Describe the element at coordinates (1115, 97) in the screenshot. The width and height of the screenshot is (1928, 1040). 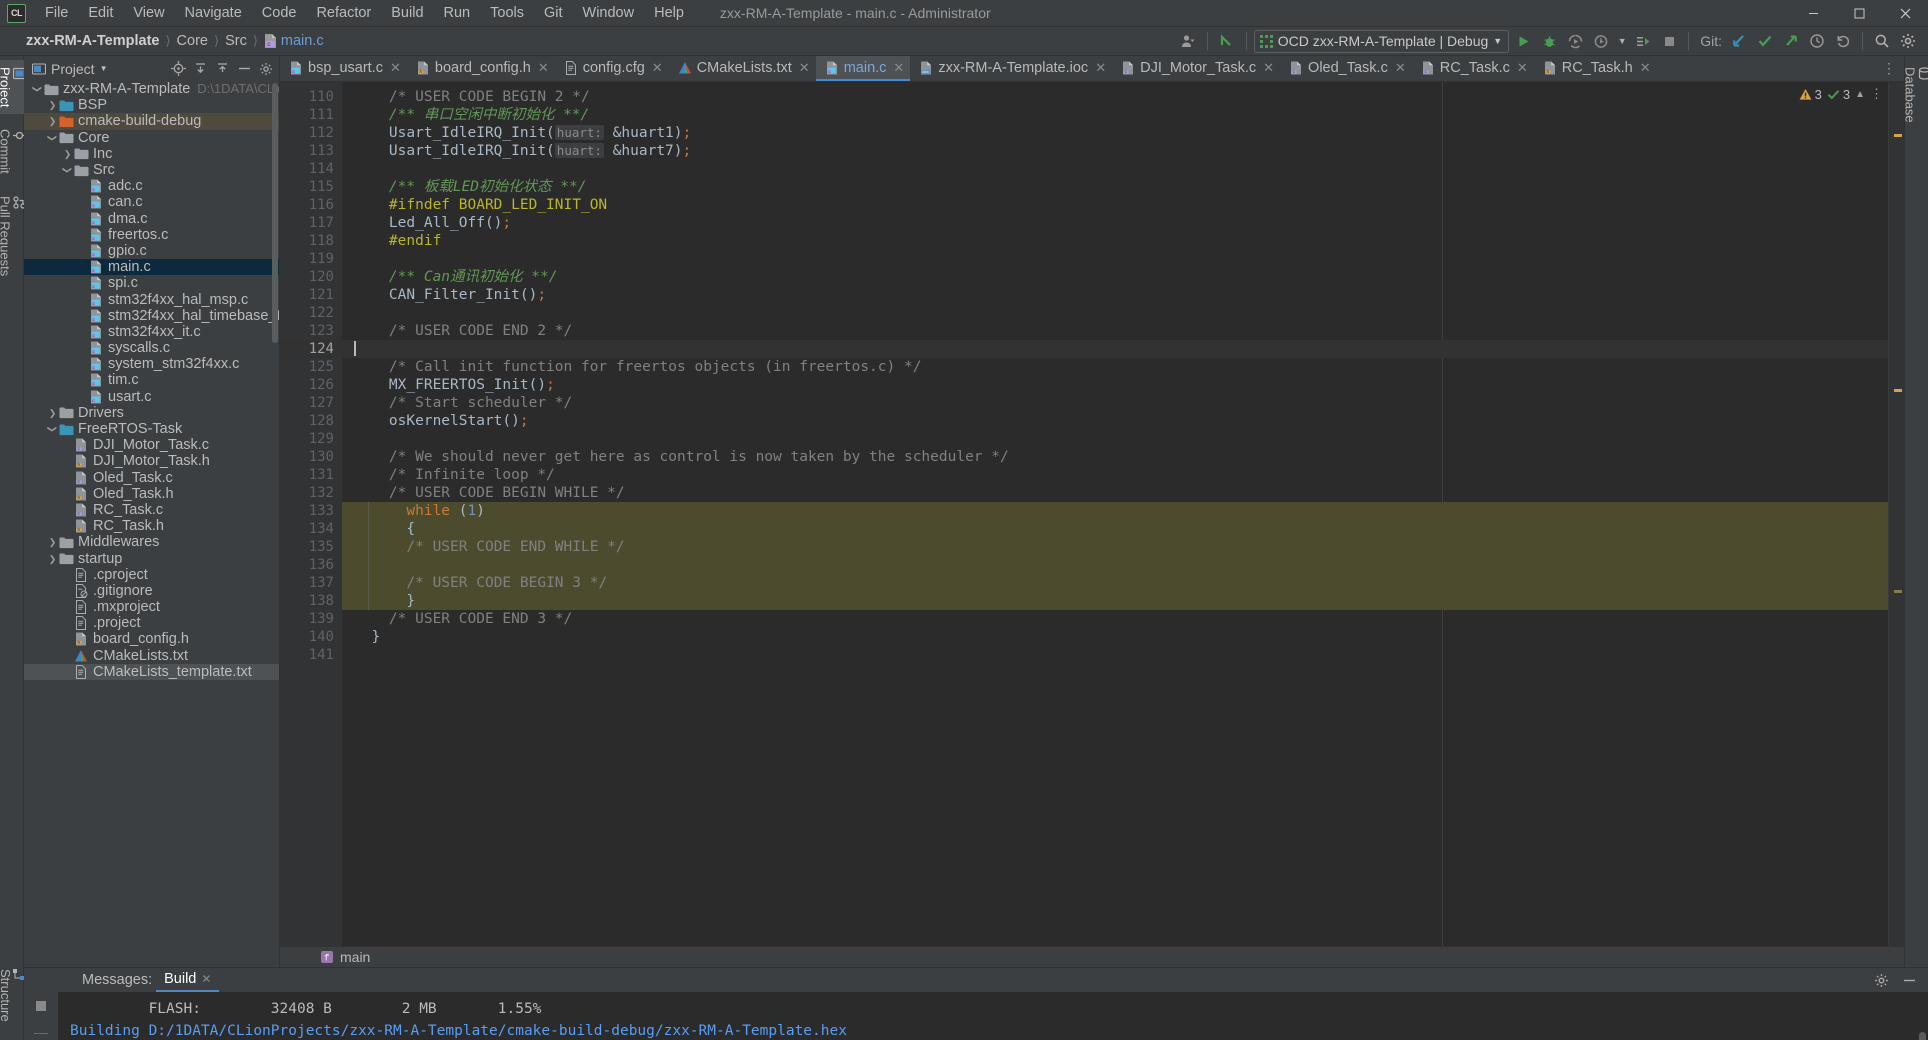
I see `code-line: /* USER CODE BEGIN 2 */` at that location.